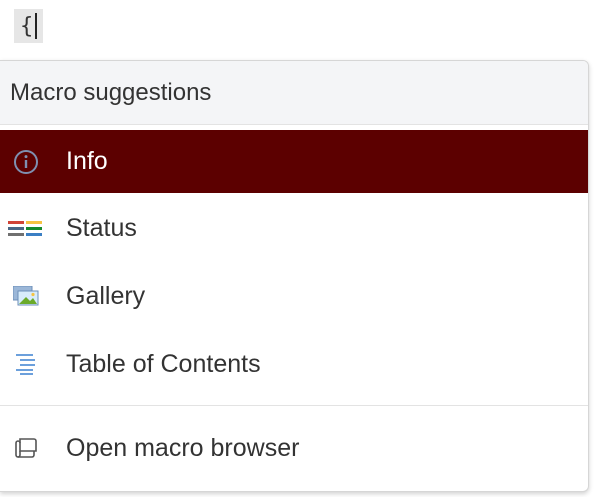 The height and width of the screenshot is (497, 594). I want to click on macro-item-gallery: Gallery, so click(294, 296).